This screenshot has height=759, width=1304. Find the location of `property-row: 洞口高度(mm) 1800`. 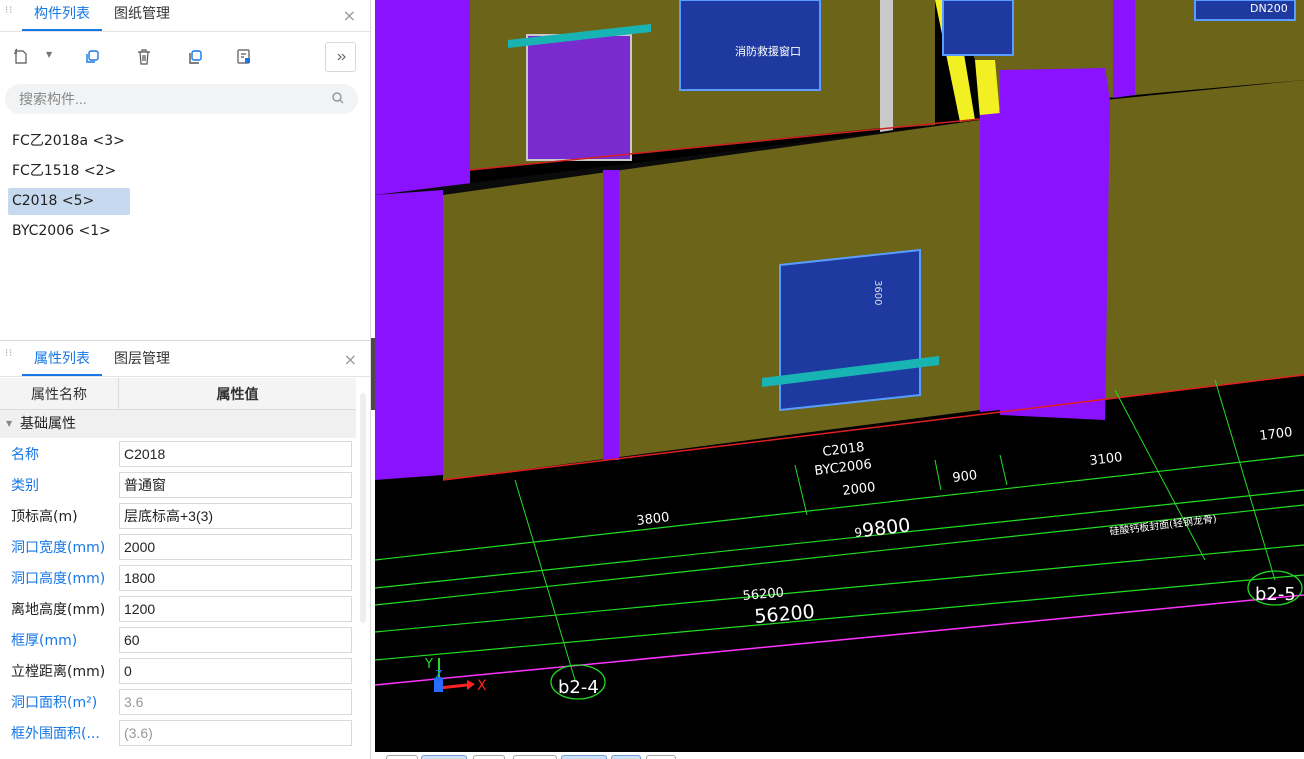

property-row: 洞口高度(mm) 1800 is located at coordinates (178, 577).